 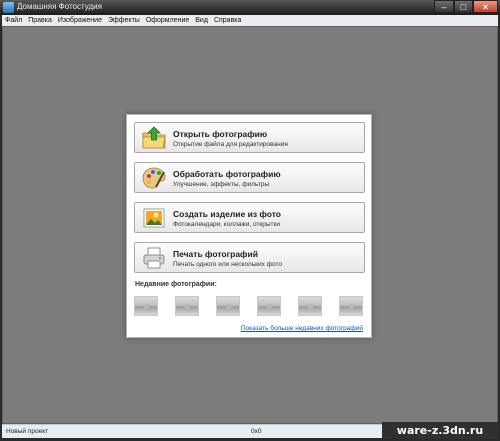 I want to click on watermark: ware-z.3dn.ru, so click(x=440, y=430).